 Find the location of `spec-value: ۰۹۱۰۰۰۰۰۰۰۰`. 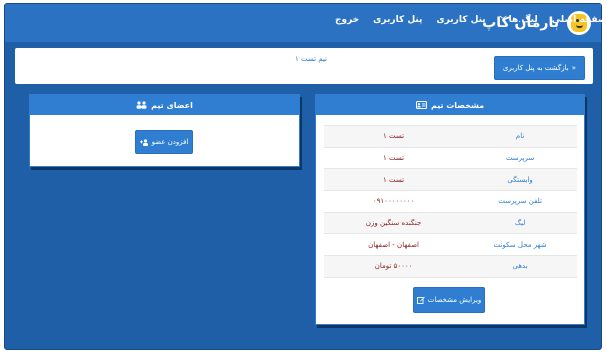

spec-value: ۰۹۱۰۰۰۰۰۰۰۰ is located at coordinates (393, 201).